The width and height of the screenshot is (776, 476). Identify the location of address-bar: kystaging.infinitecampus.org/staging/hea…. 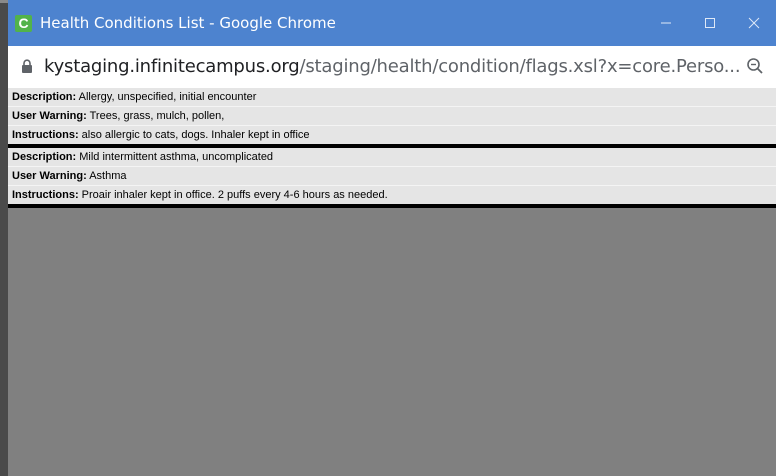
(392, 66).